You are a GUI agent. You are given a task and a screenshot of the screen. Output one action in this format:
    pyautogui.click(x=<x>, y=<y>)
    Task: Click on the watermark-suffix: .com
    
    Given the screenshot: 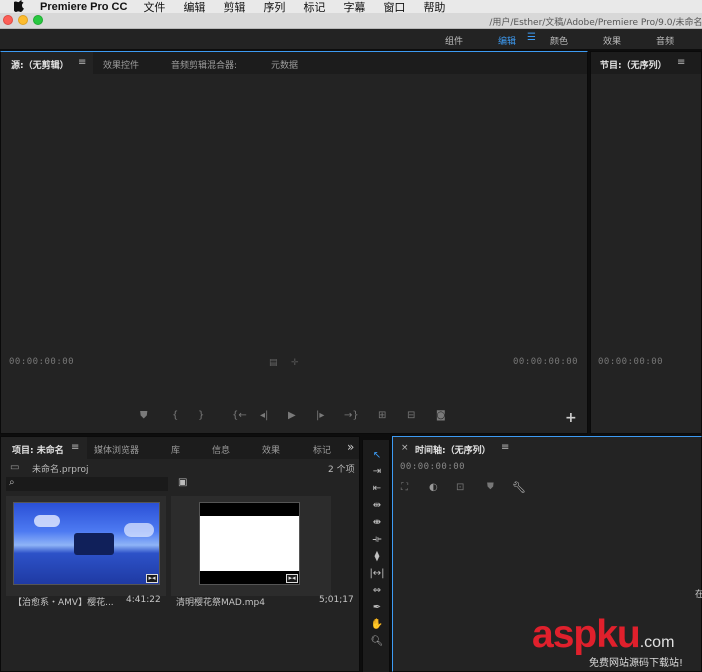 What is the action you would take?
    pyautogui.click(x=657, y=642)
    